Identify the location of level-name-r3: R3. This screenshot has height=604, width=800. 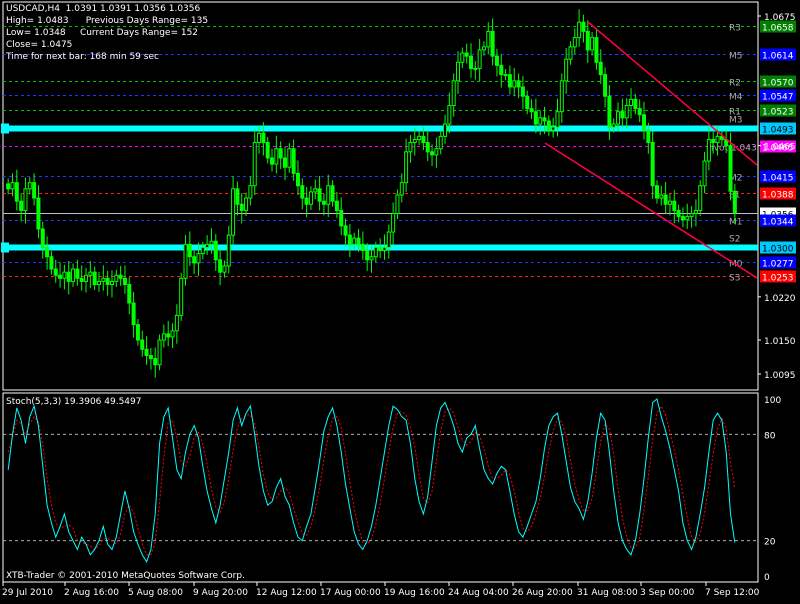
(735, 29).